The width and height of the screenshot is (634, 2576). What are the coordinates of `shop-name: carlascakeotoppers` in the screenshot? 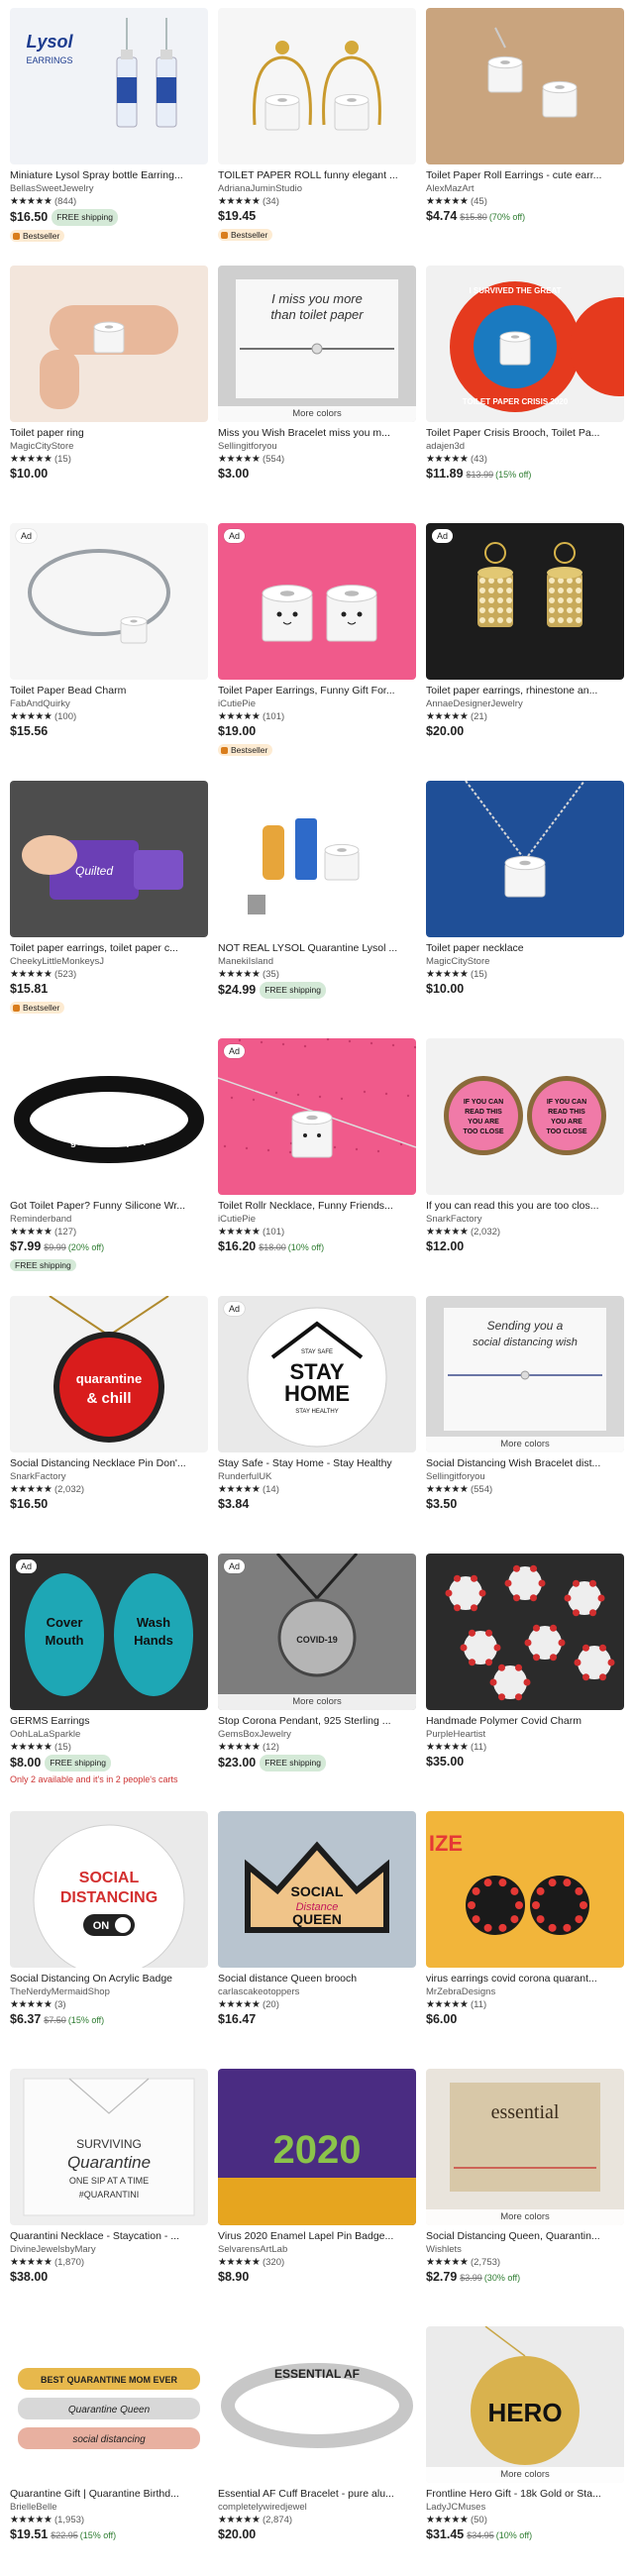 It's located at (317, 1992).